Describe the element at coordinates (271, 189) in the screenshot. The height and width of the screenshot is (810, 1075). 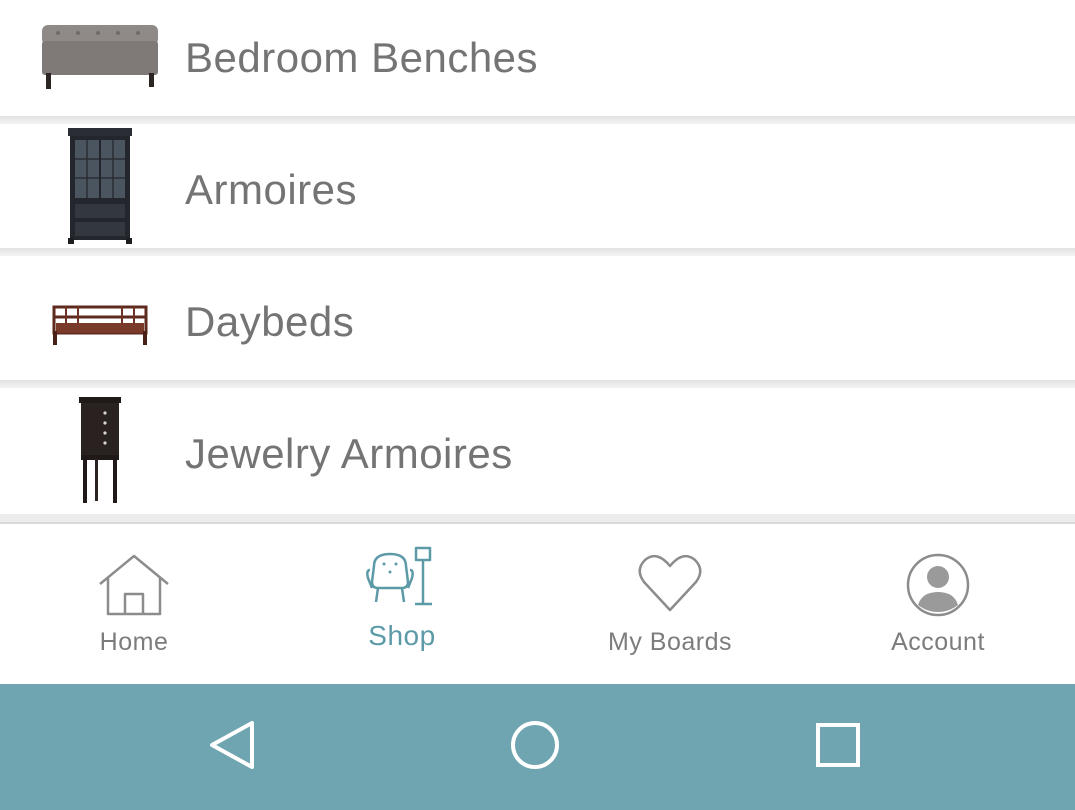
I see `category-label: Armoires` at that location.